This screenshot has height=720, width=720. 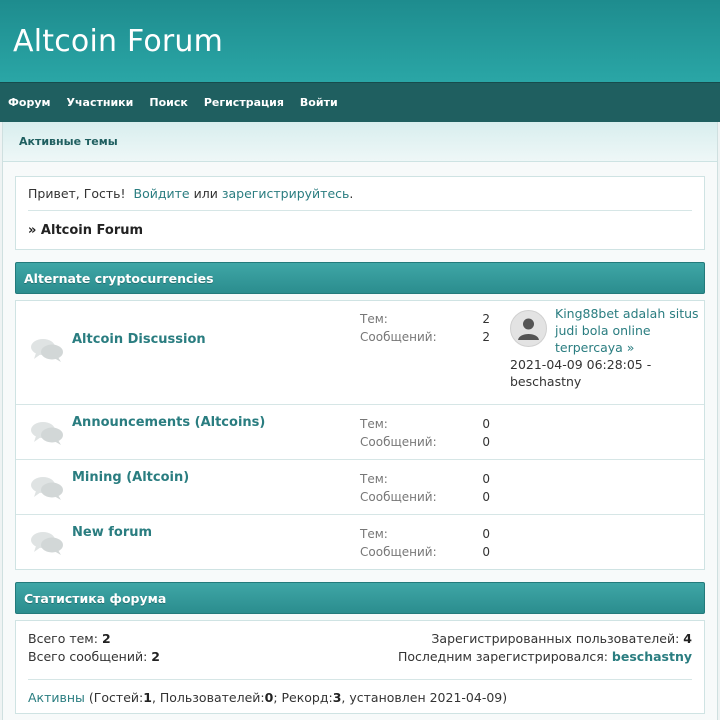 I want to click on main-nav: Форум Участники Поиск Регистрация Войти, so click(x=360, y=102).